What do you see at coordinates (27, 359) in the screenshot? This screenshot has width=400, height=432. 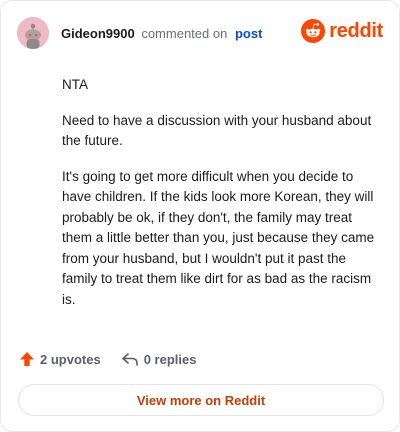 I see `upvote-arrow-icon` at bounding box center [27, 359].